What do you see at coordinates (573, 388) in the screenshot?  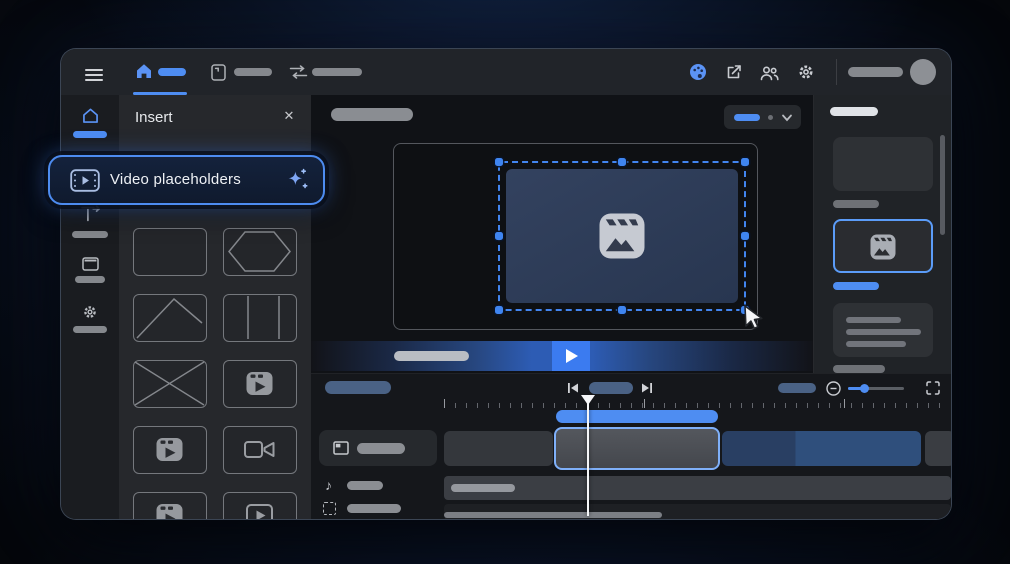 I see `skip-previous-icon` at bounding box center [573, 388].